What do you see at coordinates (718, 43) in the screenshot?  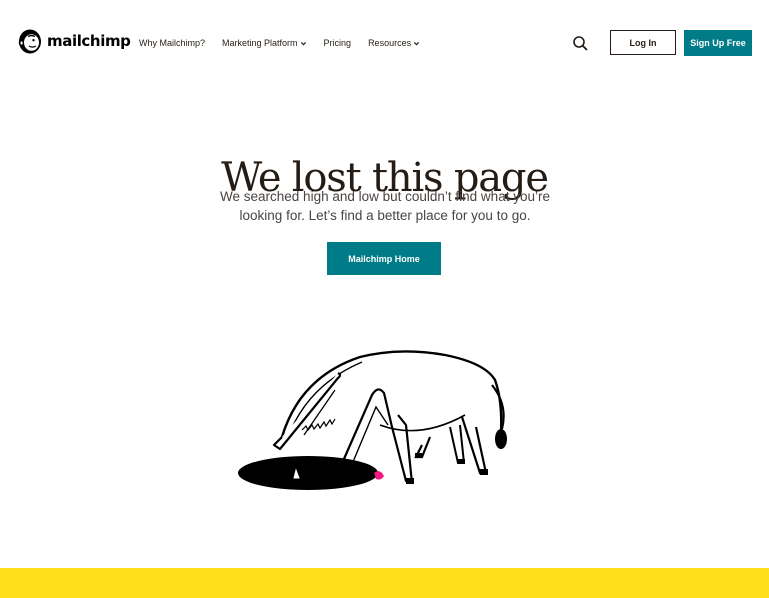 I see `signup-button: Sign Up Free` at bounding box center [718, 43].